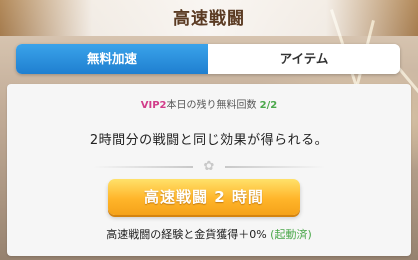  What do you see at coordinates (209, 19) in the screenshot?
I see `page-title: 高速戦闘` at bounding box center [209, 19].